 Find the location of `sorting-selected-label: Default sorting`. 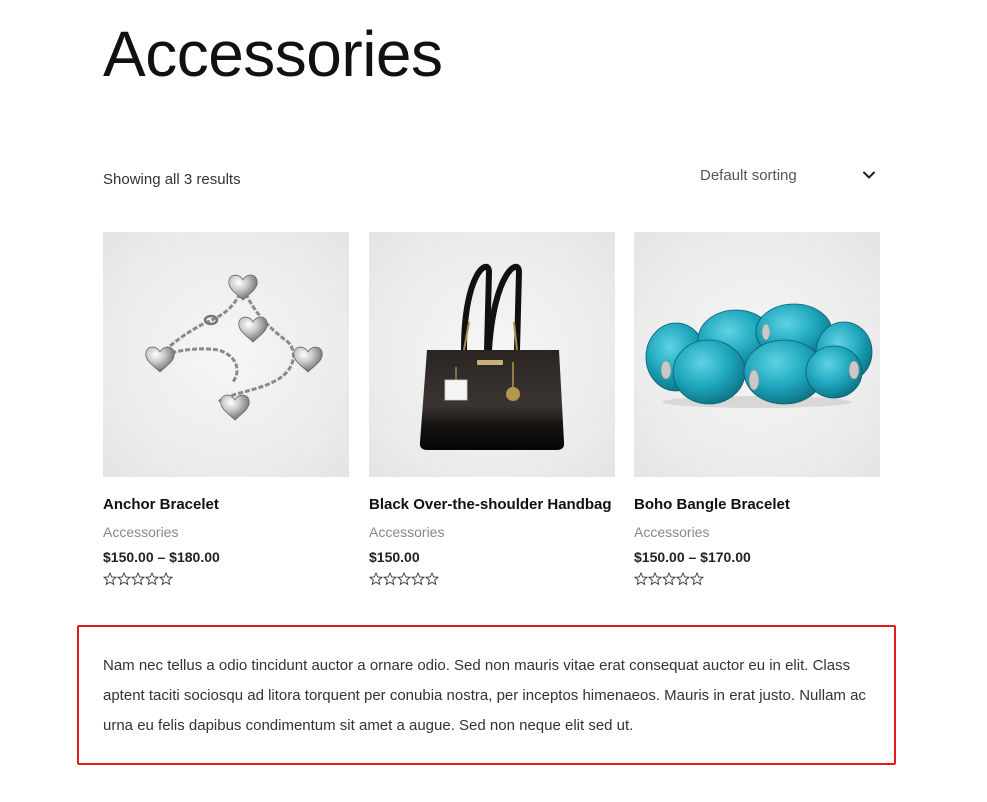

sorting-selected-label: Default sorting is located at coordinates (748, 175).